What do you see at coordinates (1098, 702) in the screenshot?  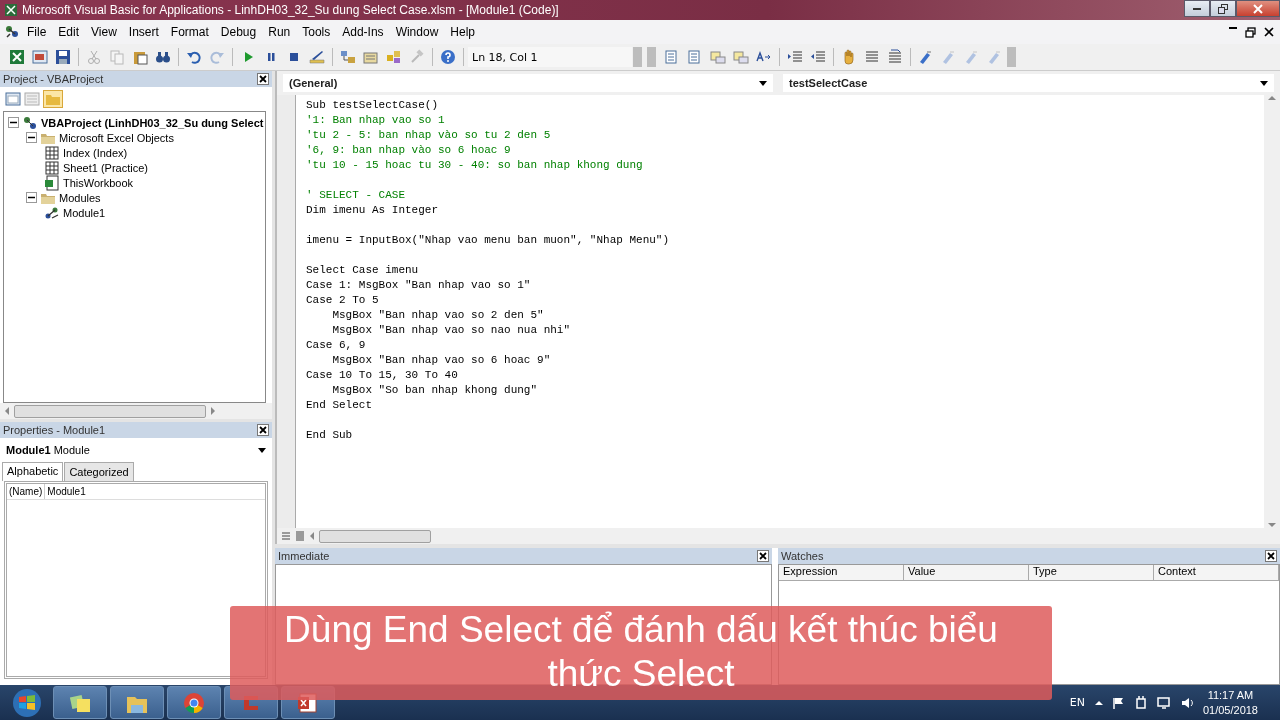 I see `show-hidden-icons-icon` at bounding box center [1098, 702].